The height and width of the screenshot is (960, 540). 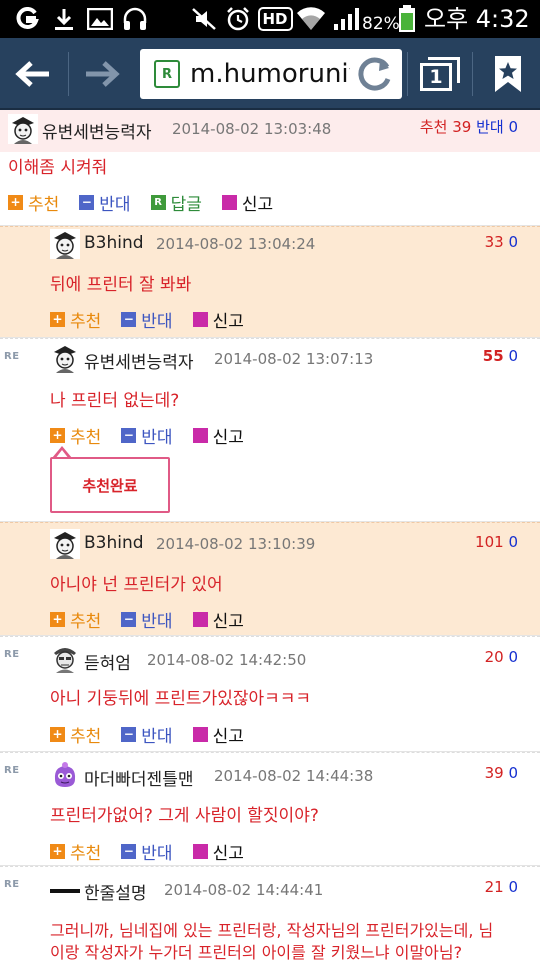 What do you see at coordinates (381, 24) in the screenshot?
I see `battery-percent: 82%` at bounding box center [381, 24].